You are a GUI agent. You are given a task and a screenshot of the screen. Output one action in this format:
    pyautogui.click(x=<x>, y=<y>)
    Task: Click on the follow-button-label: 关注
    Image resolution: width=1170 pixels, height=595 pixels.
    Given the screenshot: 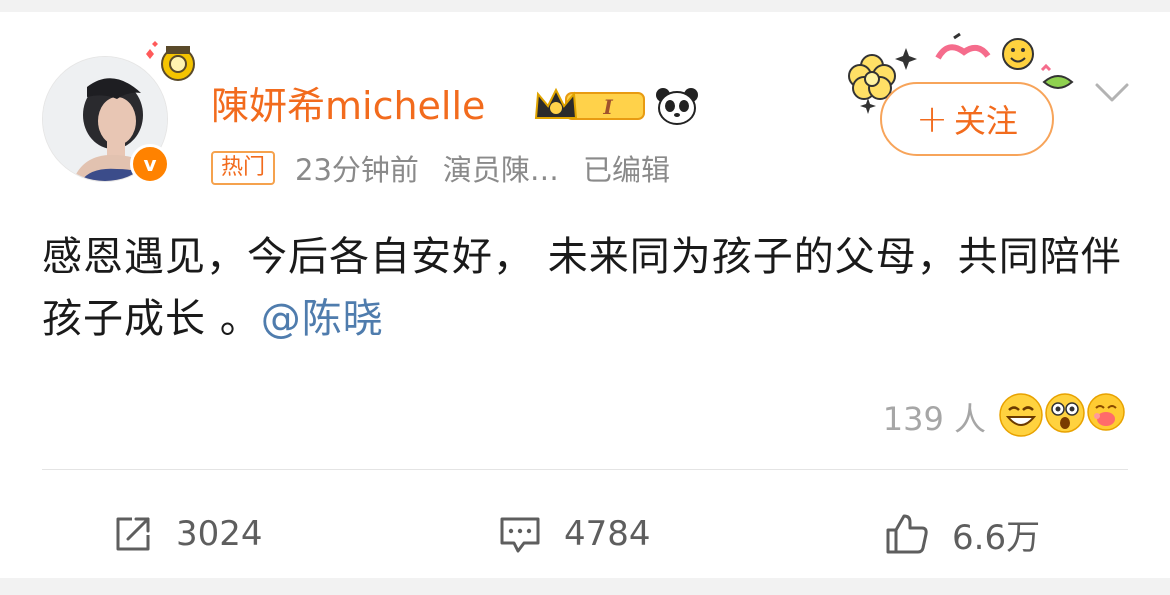 What is the action you would take?
    pyautogui.click(x=985, y=121)
    